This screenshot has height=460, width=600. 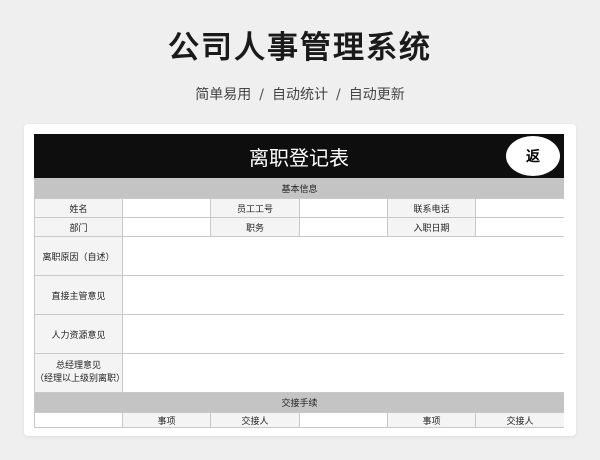 What do you see at coordinates (299, 402) in the screenshot?
I see `section-handover: 交接手续` at bounding box center [299, 402].